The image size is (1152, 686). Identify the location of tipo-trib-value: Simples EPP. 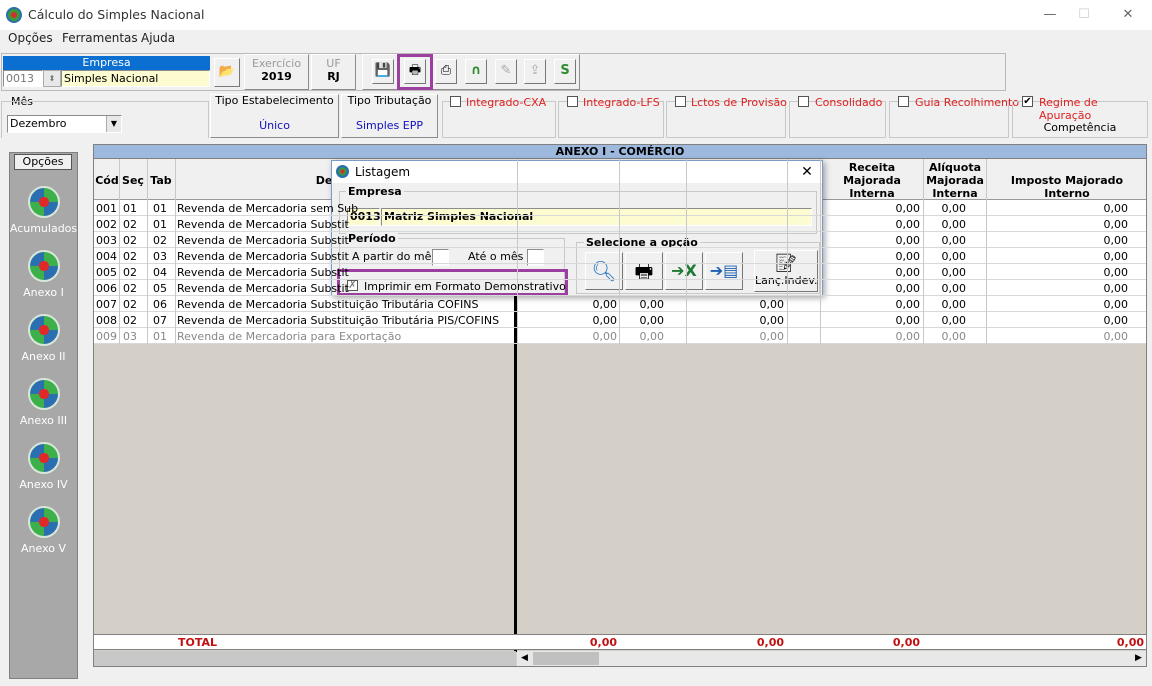
(389, 125).